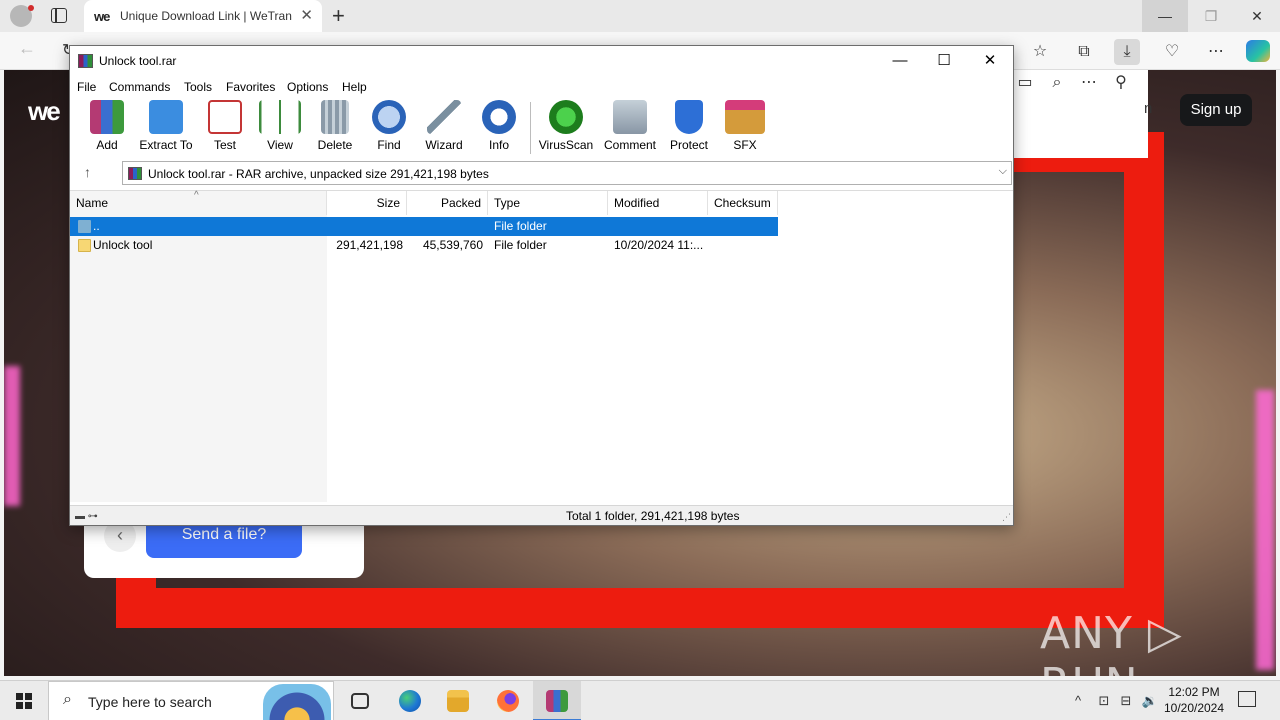  Describe the element at coordinates (369, 245) in the screenshot. I see `row-size: 291,421,198` at that location.